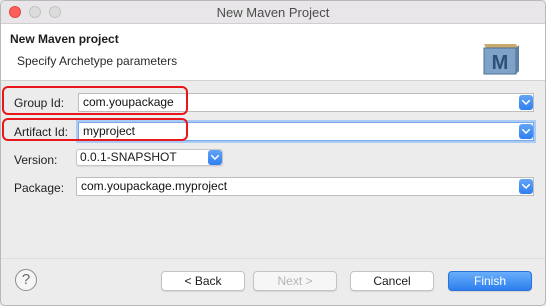 This screenshot has height=306, width=546. I want to click on package-label: Package:, so click(39, 188).